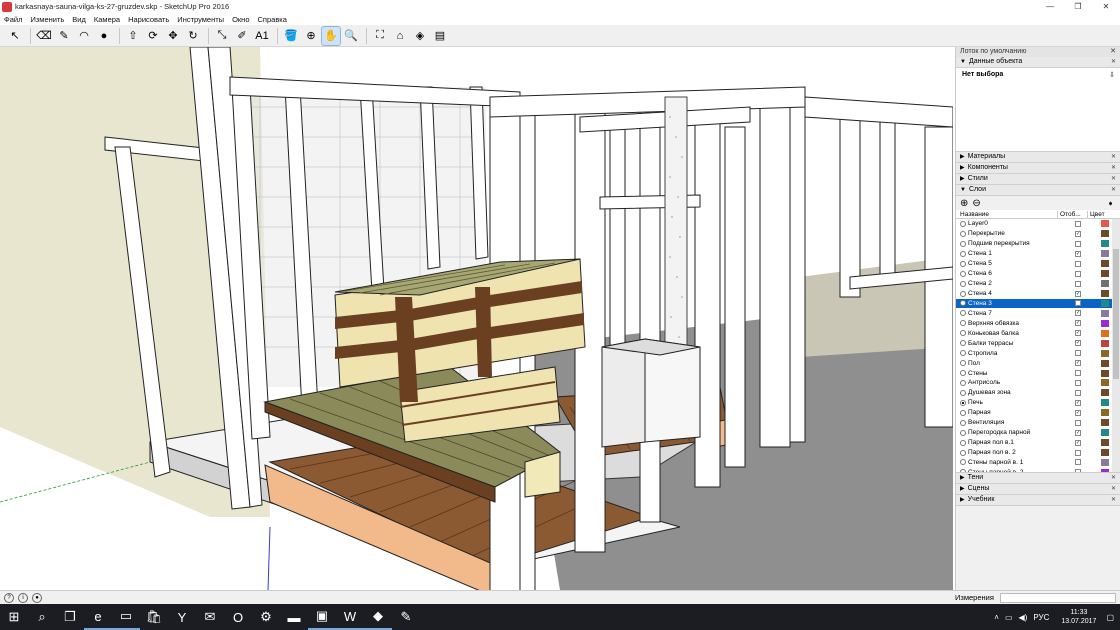  What do you see at coordinates (1009, 617) in the screenshot?
I see `network-icon: ▭` at bounding box center [1009, 617].